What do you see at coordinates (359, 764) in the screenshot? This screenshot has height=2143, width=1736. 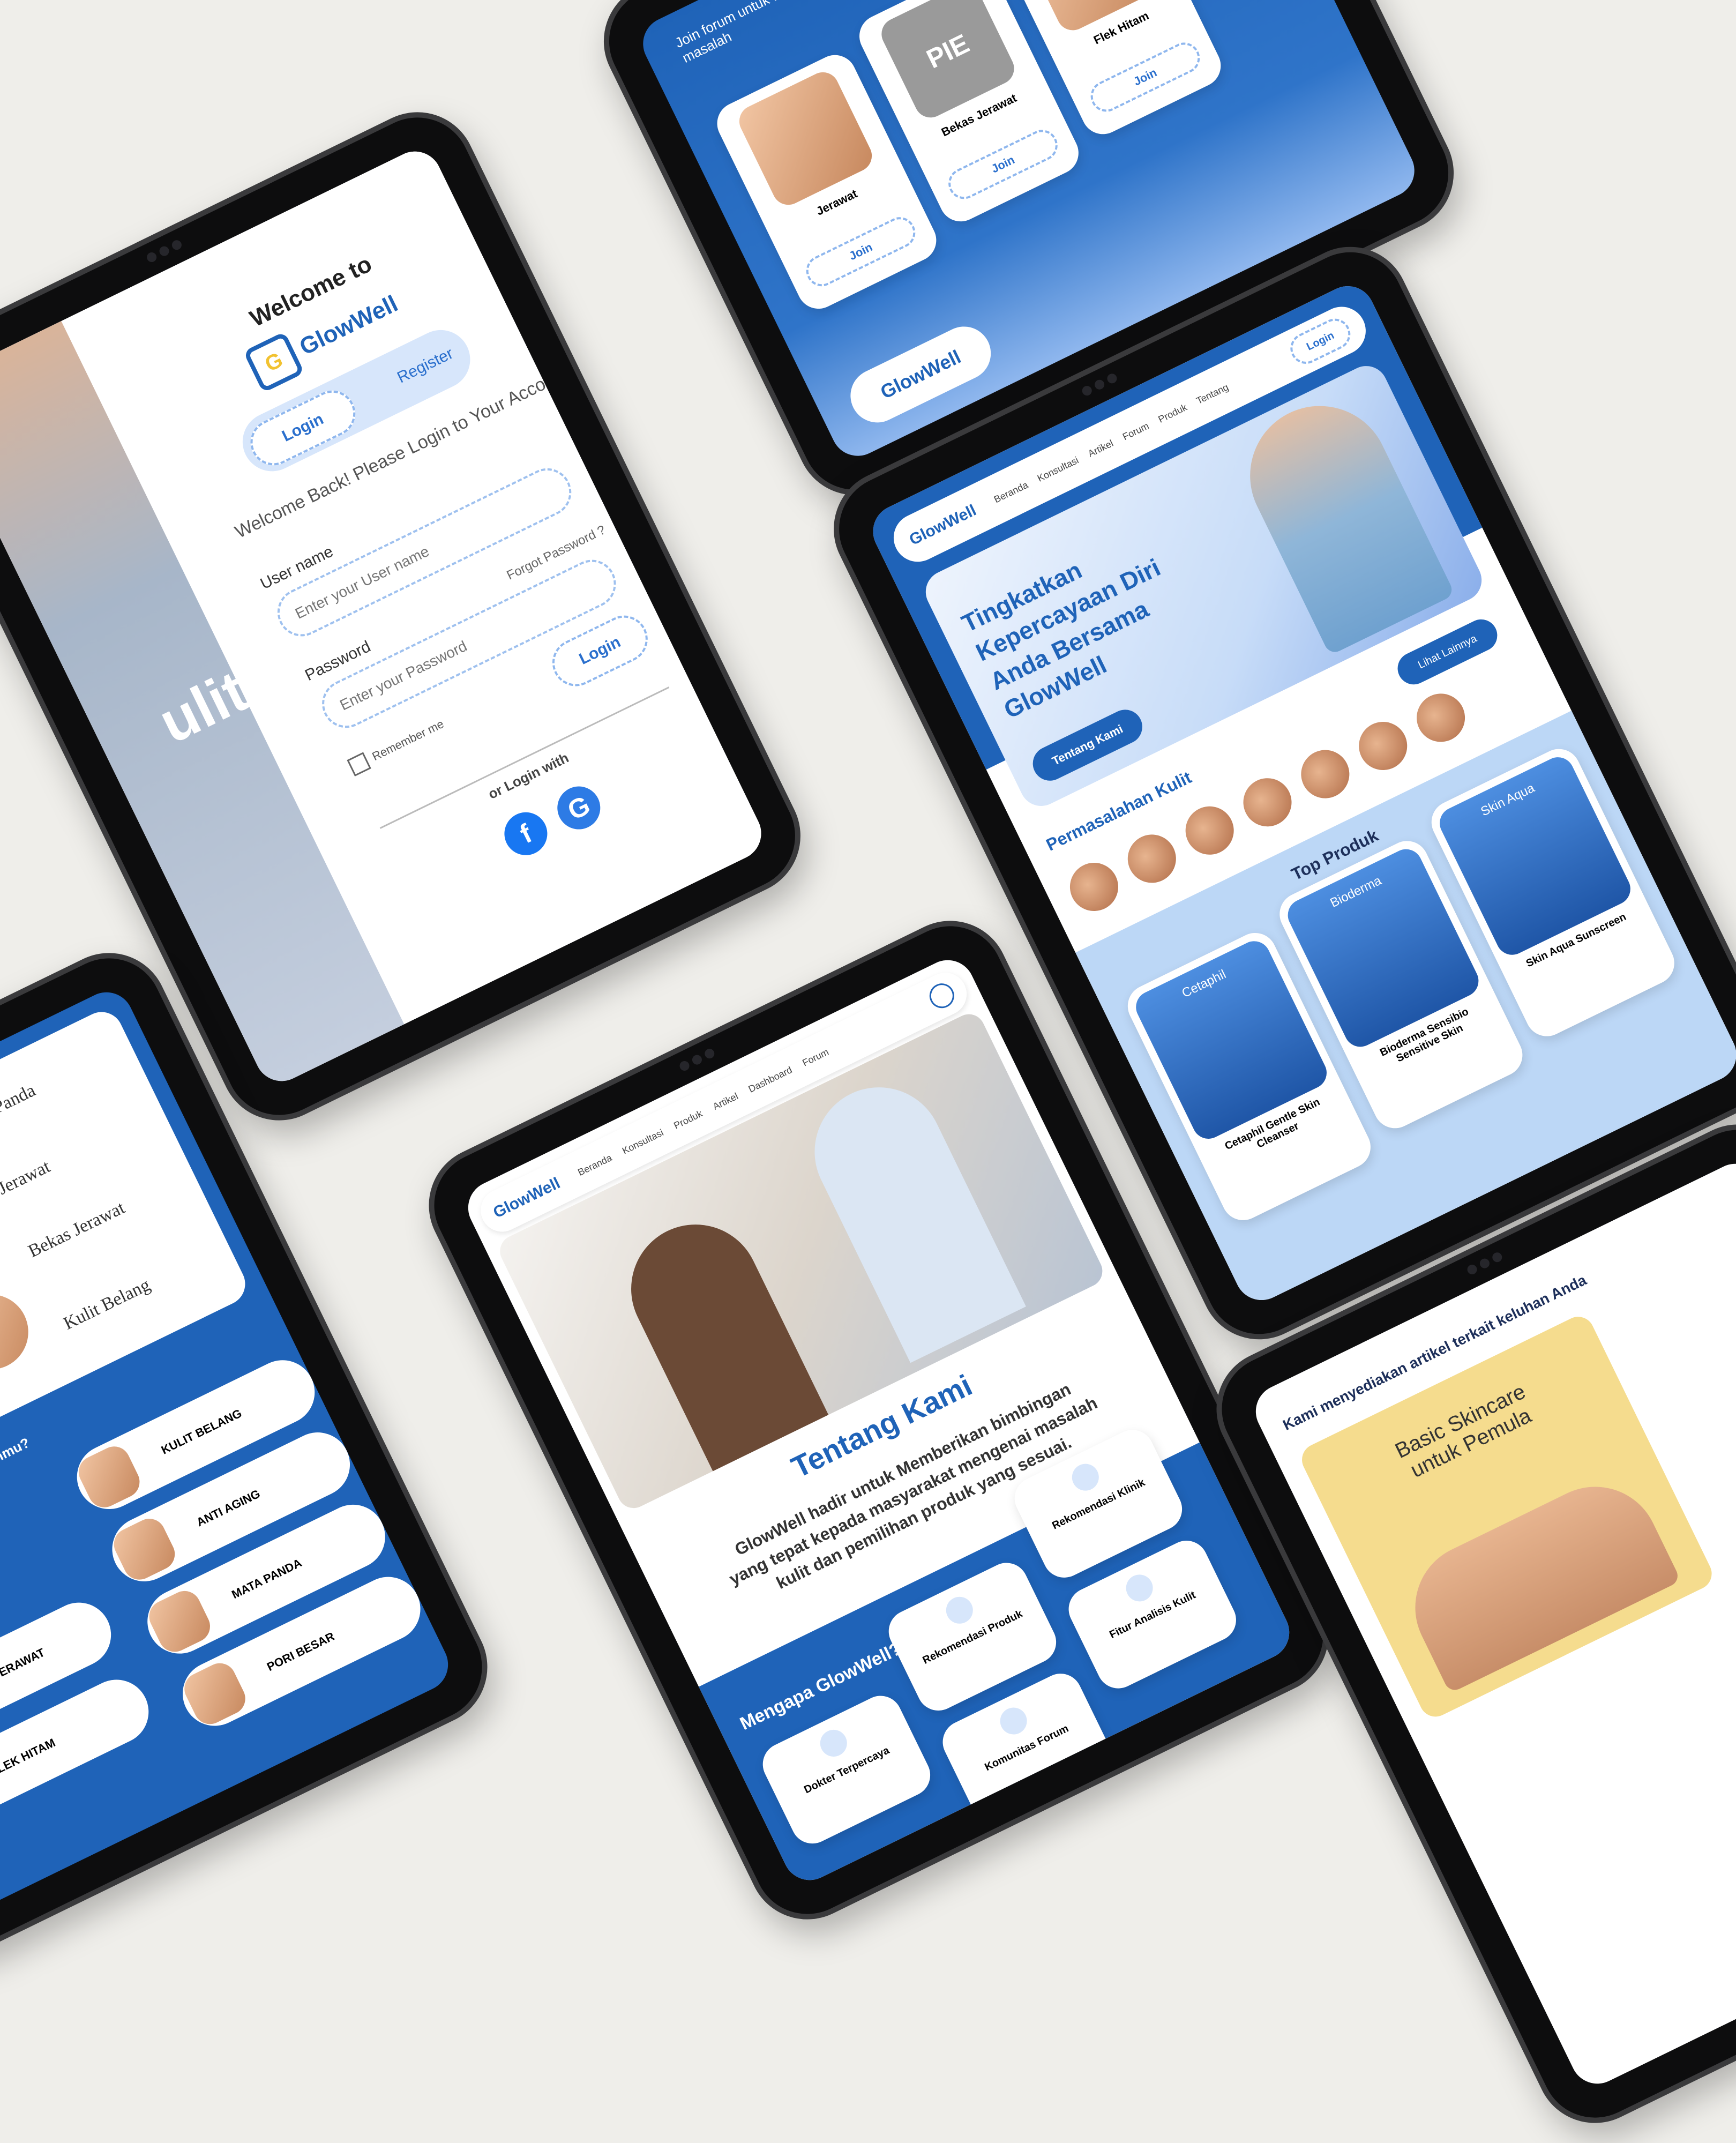 I see `checkbox-box` at bounding box center [359, 764].